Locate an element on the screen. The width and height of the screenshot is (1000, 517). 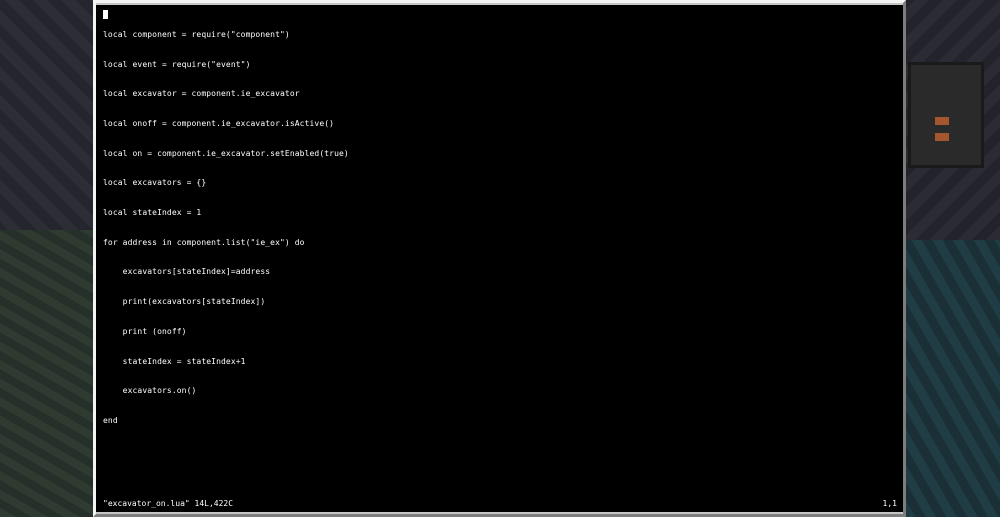
code-line: local stateIndex = 1 is located at coordinates (226, 213).